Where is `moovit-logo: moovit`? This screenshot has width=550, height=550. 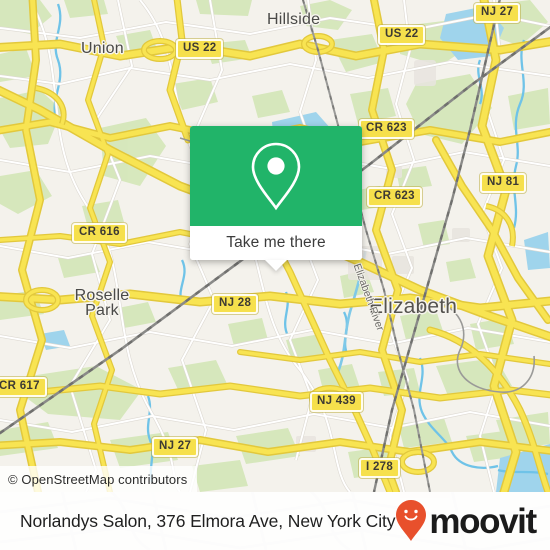 moovit-logo: moovit is located at coordinates (466, 521).